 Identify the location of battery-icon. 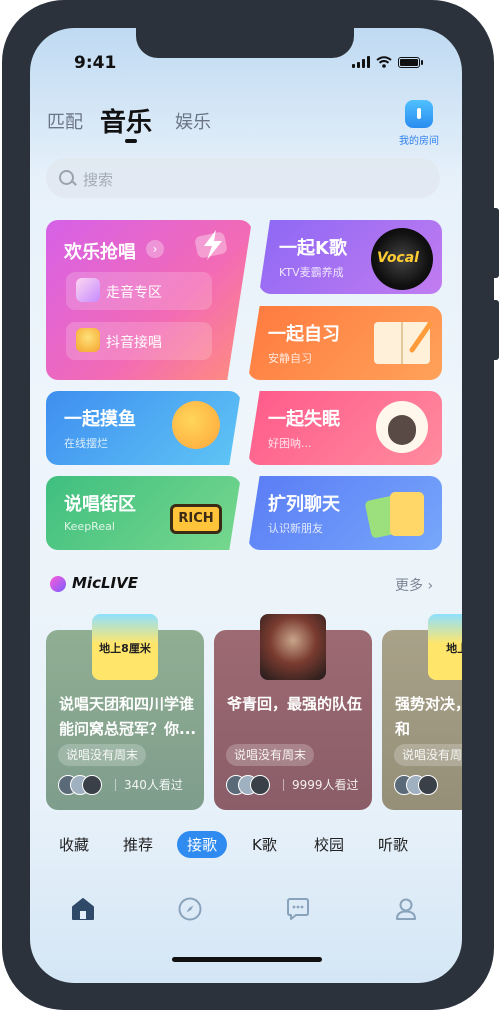
(409, 62).